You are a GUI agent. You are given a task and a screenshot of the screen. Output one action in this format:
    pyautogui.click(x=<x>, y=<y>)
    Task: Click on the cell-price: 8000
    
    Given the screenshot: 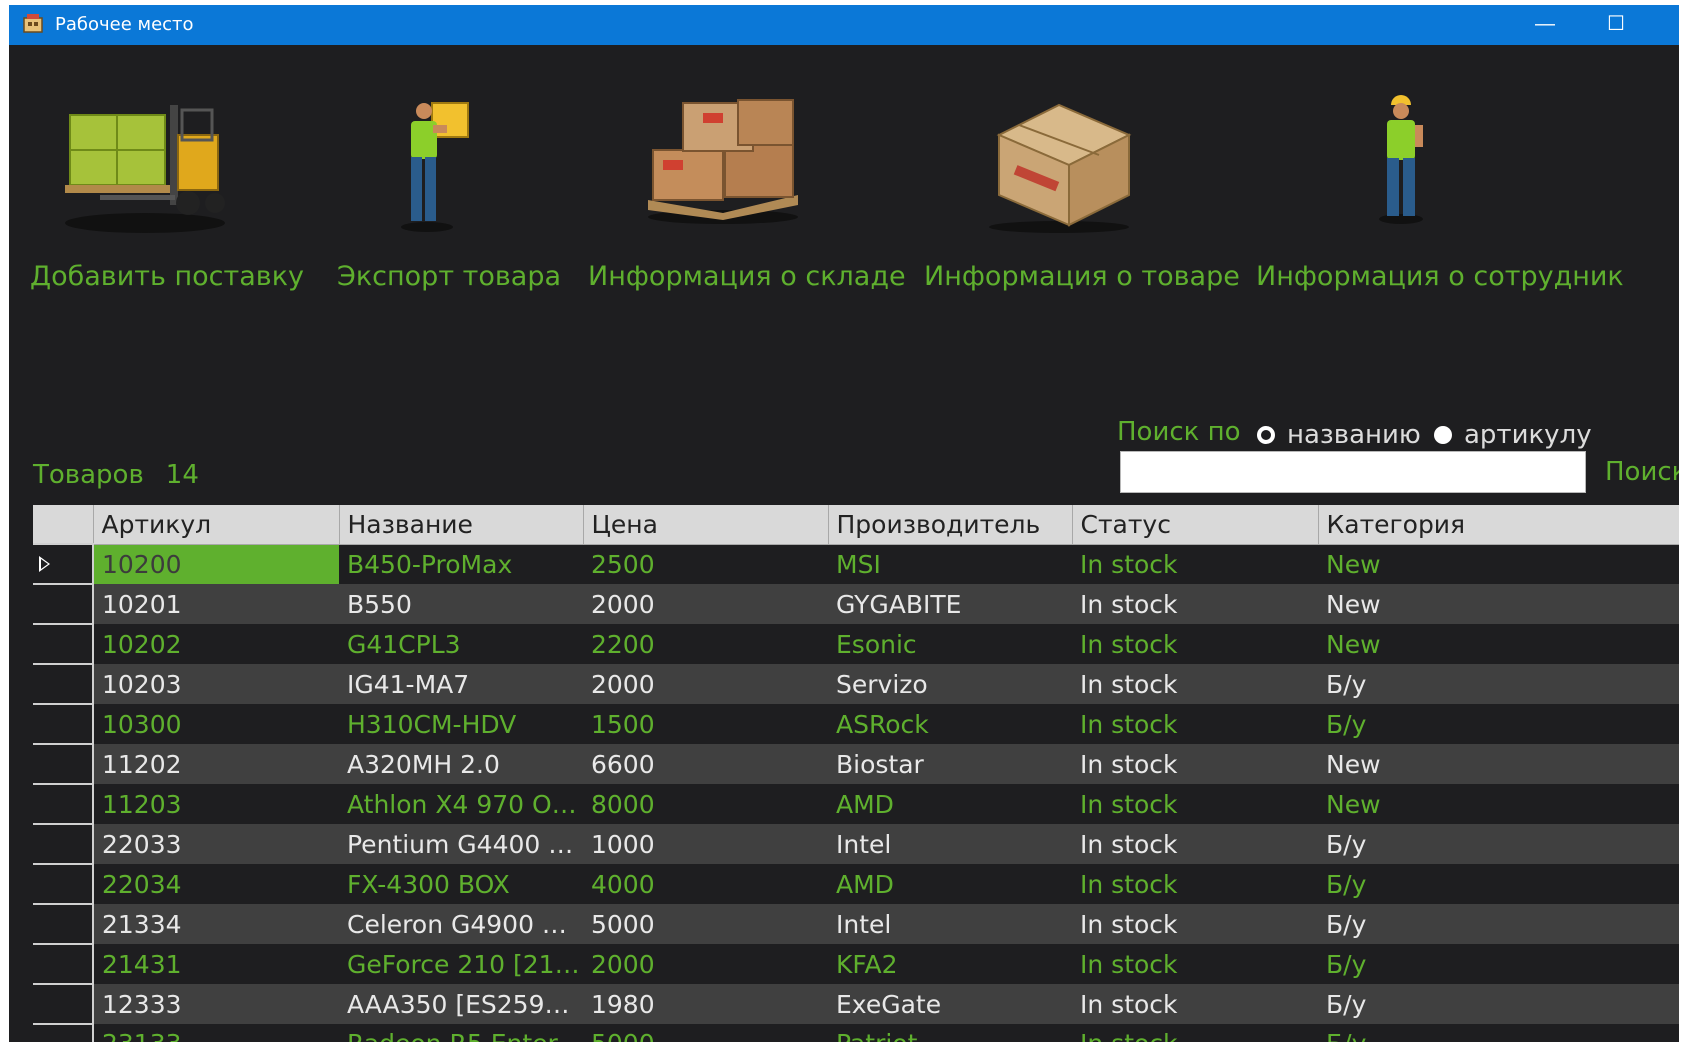 What is the action you would take?
    pyautogui.click(x=705, y=804)
    